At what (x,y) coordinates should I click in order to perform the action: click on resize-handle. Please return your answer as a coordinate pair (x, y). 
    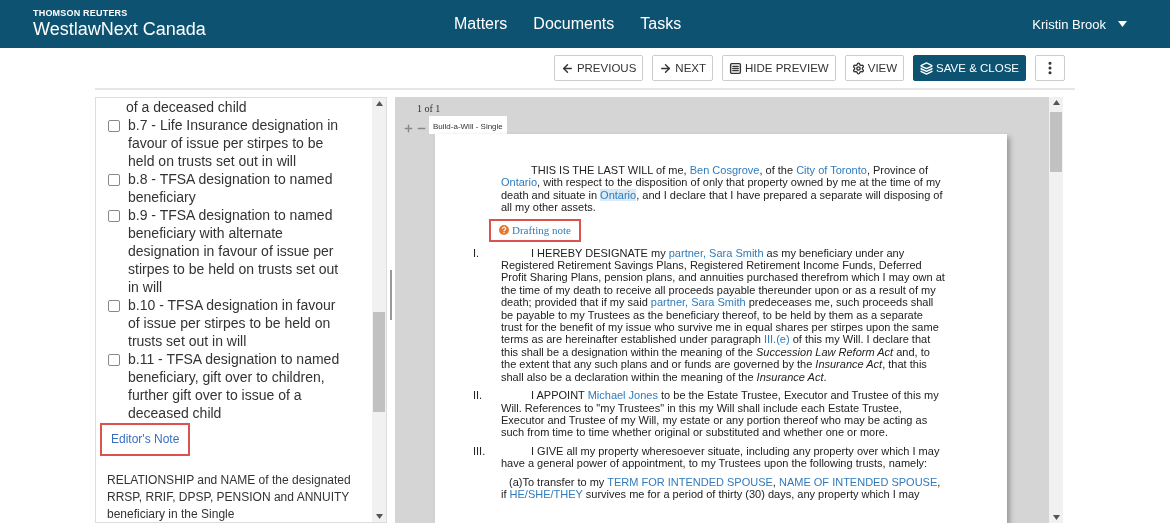
    Looking at the image, I should click on (391, 295).